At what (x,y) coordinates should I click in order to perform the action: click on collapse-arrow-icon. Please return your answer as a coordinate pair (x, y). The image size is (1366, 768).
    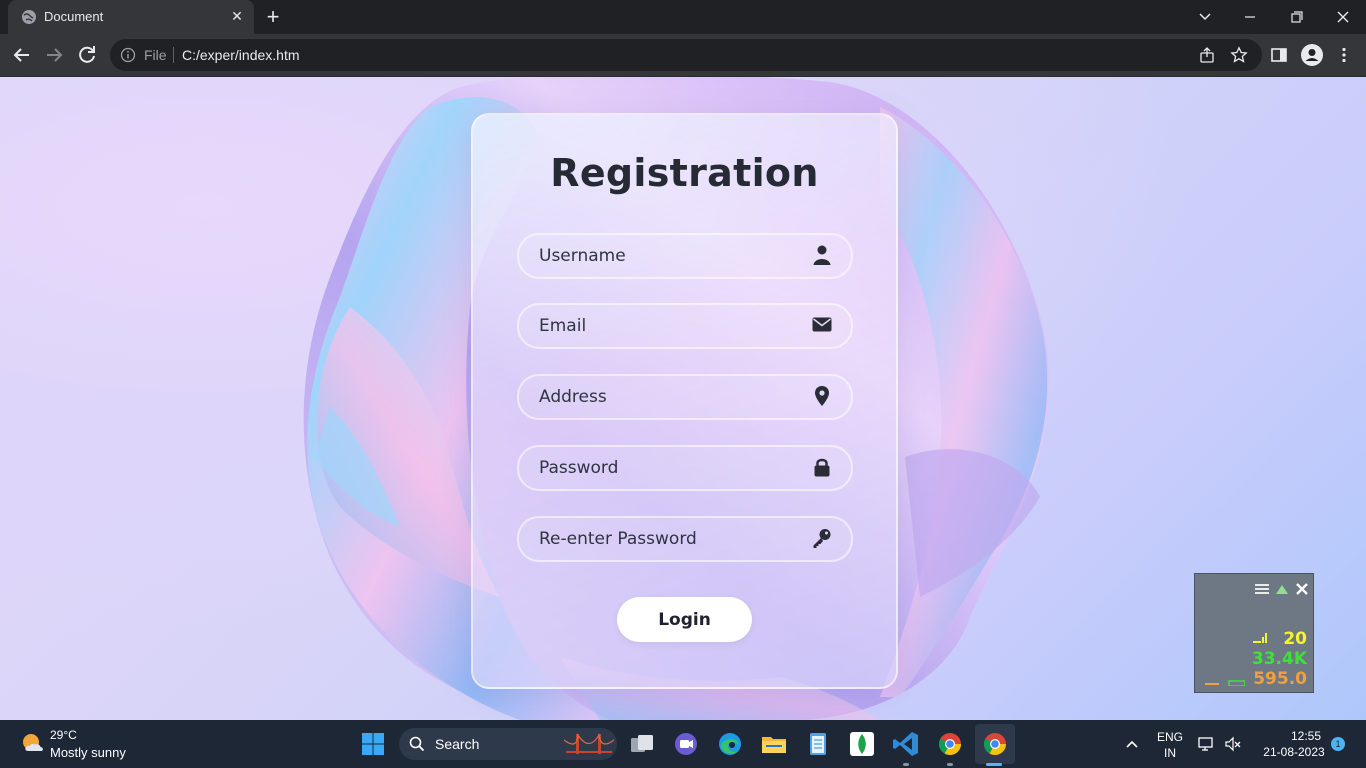
    Looking at the image, I should click on (1282, 589).